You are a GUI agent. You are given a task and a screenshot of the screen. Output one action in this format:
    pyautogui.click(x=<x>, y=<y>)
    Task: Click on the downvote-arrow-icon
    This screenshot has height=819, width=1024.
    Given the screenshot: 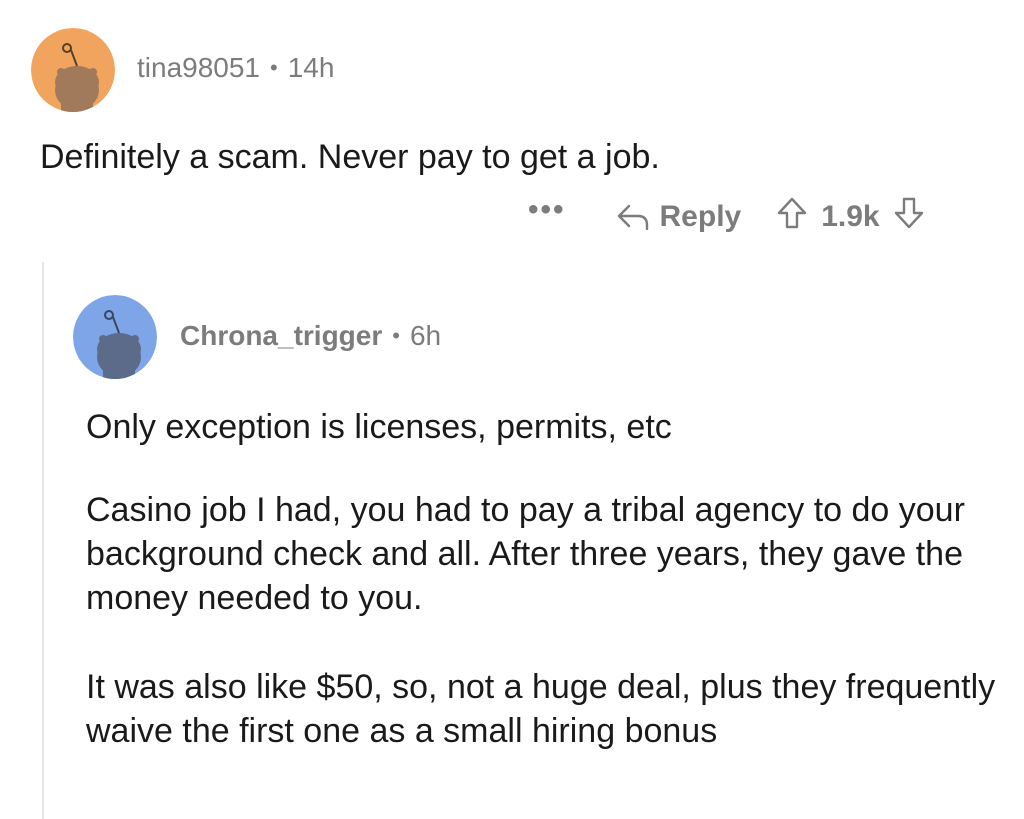 What is the action you would take?
    pyautogui.click(x=908, y=213)
    